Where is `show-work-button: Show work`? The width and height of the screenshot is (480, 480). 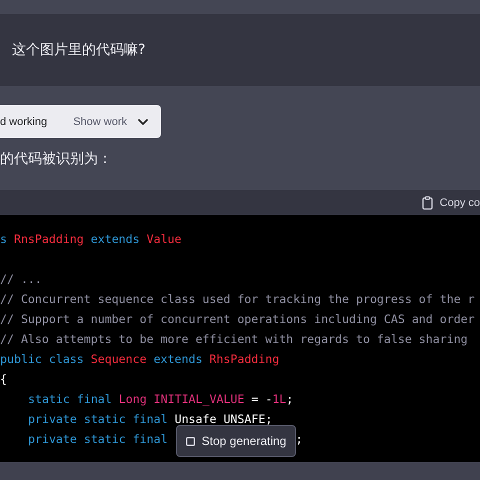 show-work-button: Show work is located at coordinates (111, 122).